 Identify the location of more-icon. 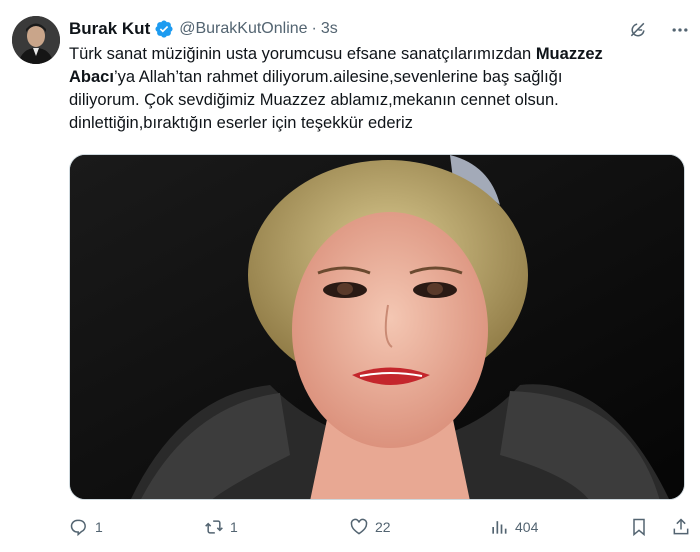
(680, 30).